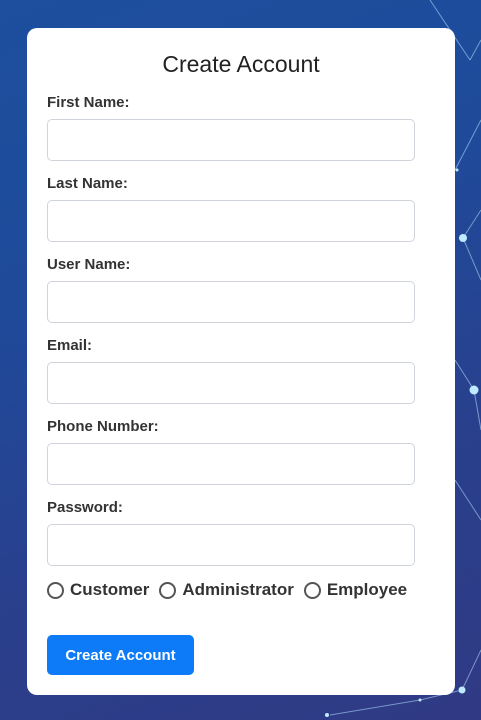  I want to click on create-account-button: Create Account, so click(120, 655).